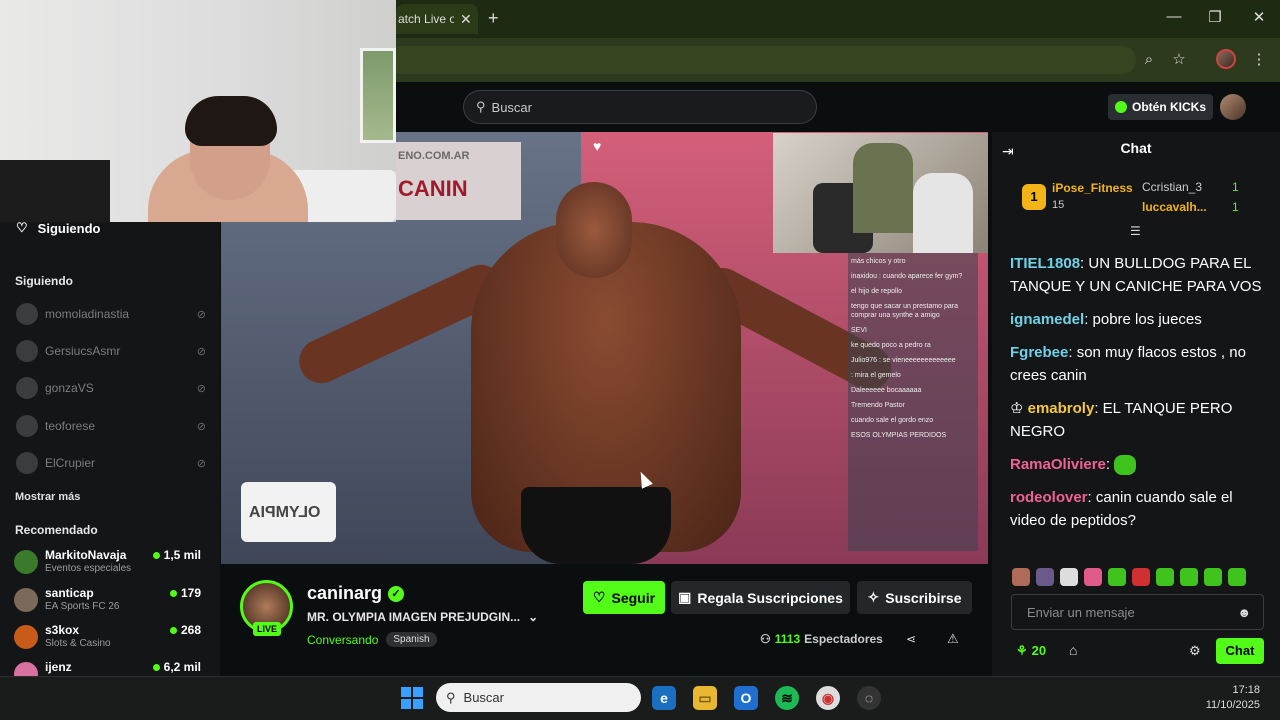 This screenshot has width=1280, height=720. What do you see at coordinates (1232, 705) in the screenshot?
I see `clock-date: 11/10/2025` at bounding box center [1232, 705].